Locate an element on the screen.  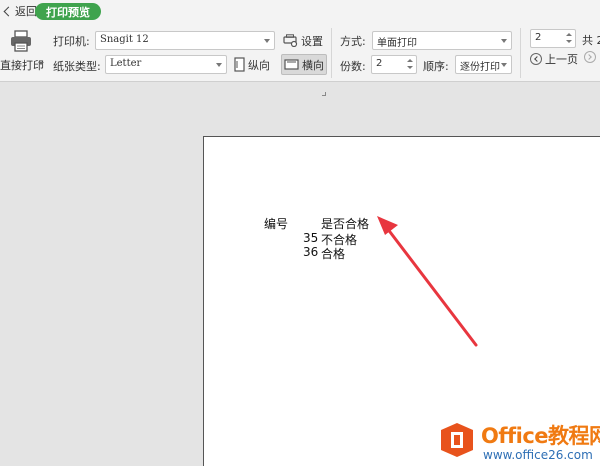
watermark: Office教程网 www.office26.com is located at coordinates (518, 441).